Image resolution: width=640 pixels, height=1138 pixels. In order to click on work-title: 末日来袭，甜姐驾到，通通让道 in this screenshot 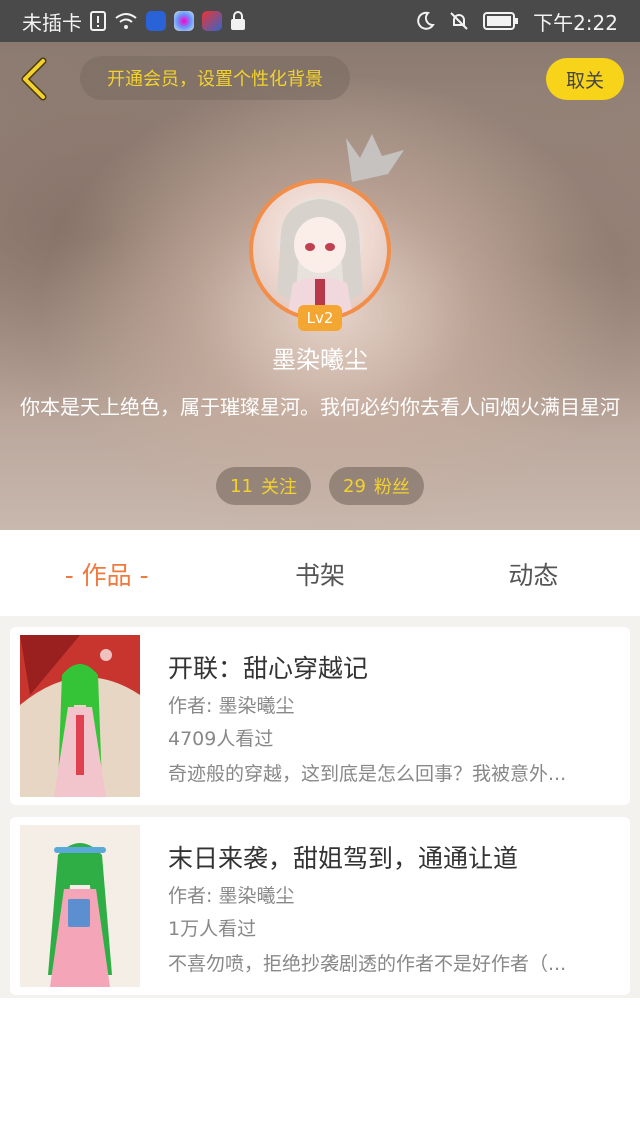, I will do `click(343, 858)`.